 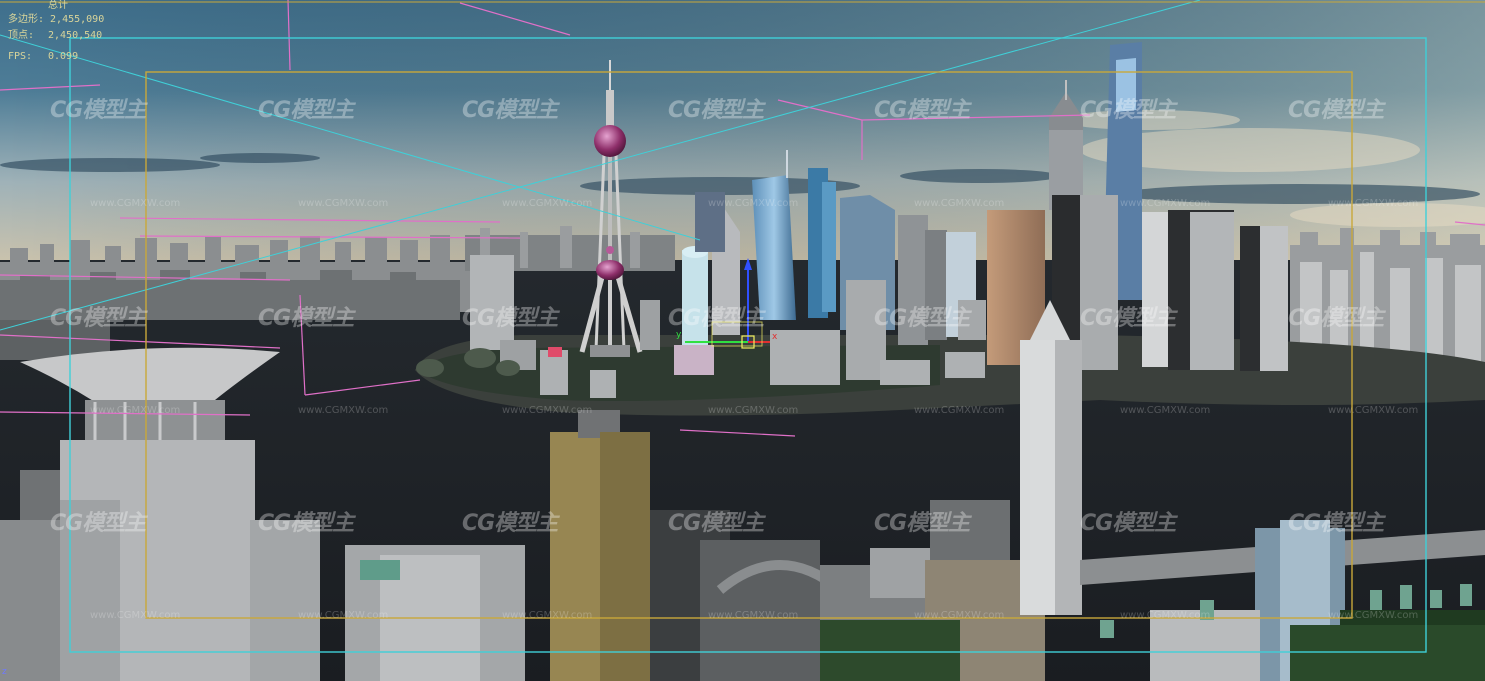 I want to click on polygons-label: 多边形:, so click(x=26, y=19).